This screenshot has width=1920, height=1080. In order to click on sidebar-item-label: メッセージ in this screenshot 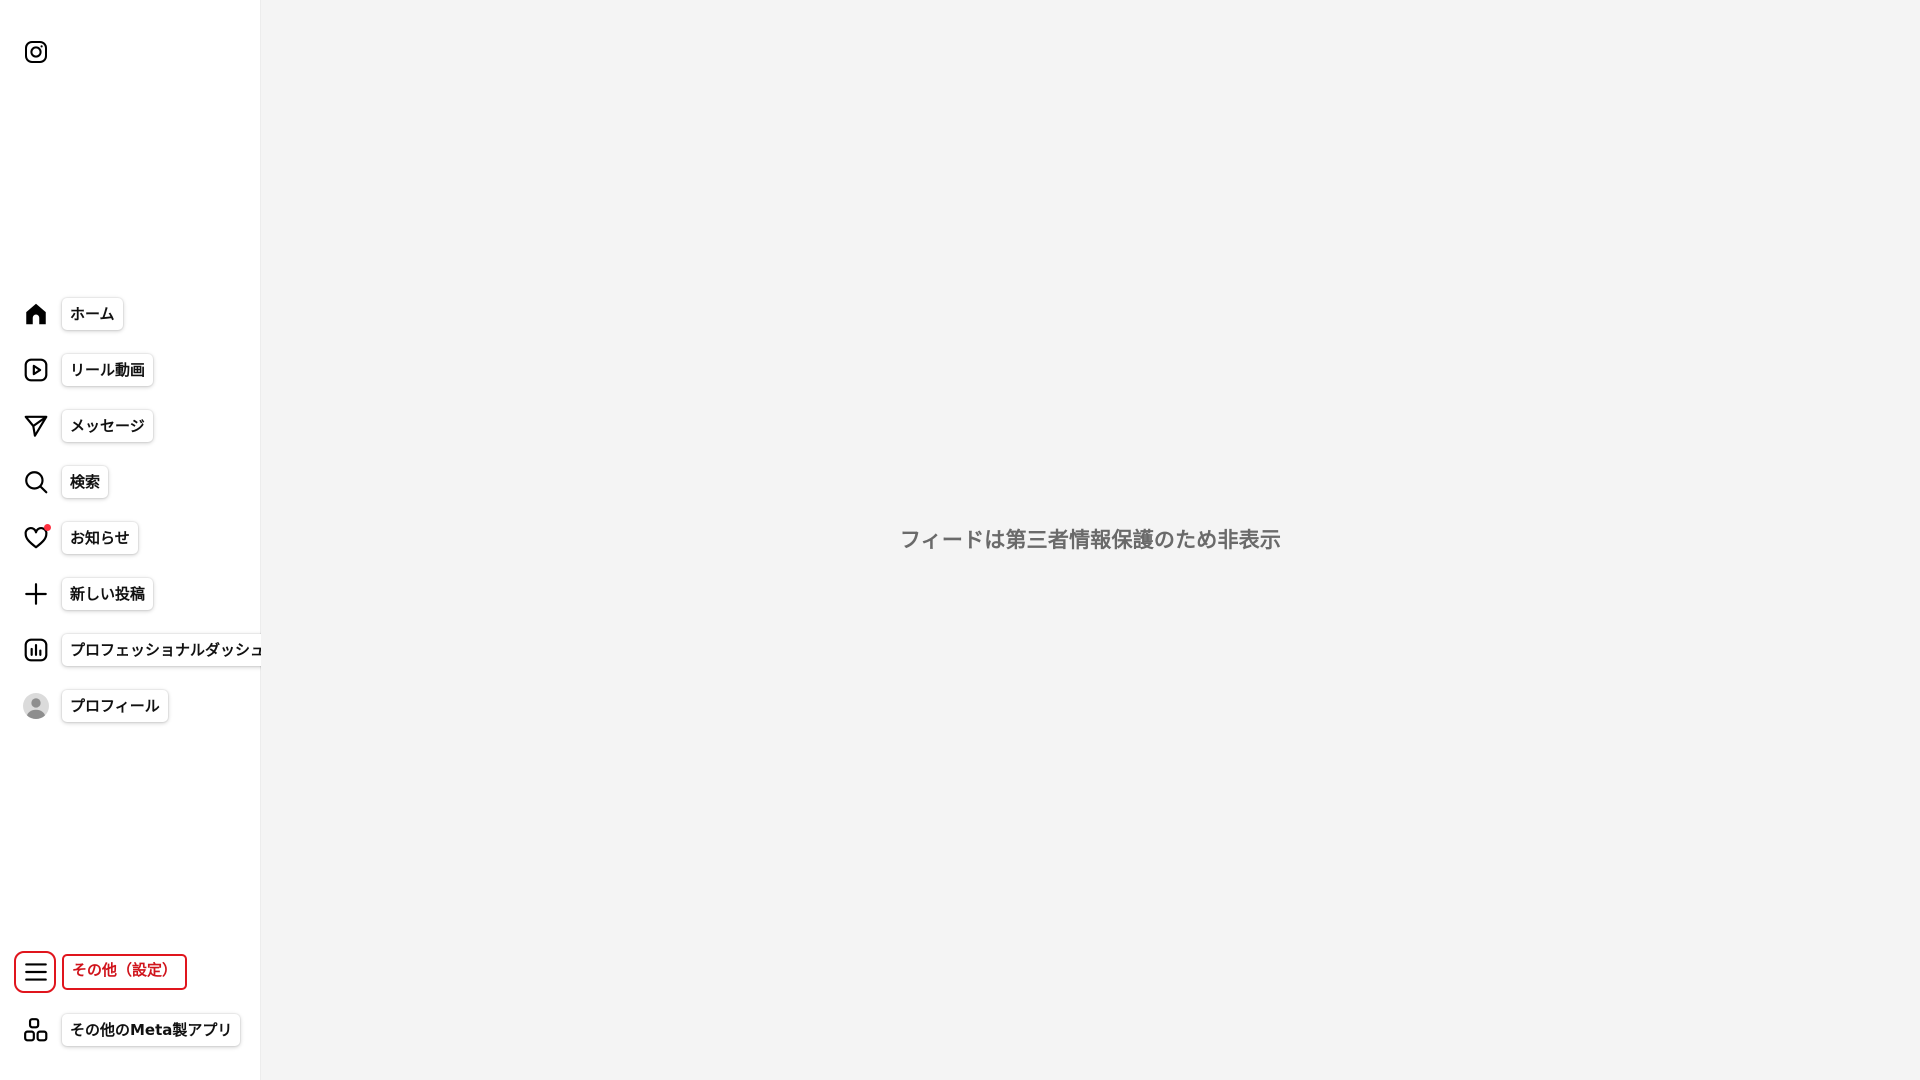, I will do `click(107, 426)`.